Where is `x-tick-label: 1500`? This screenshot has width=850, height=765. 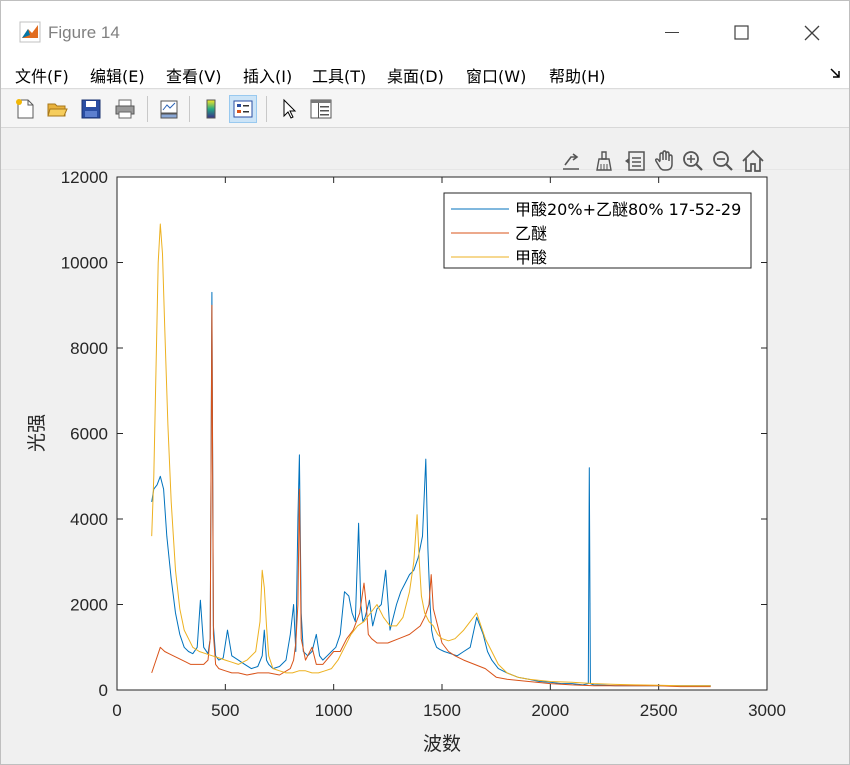 x-tick-label: 1500 is located at coordinates (442, 710).